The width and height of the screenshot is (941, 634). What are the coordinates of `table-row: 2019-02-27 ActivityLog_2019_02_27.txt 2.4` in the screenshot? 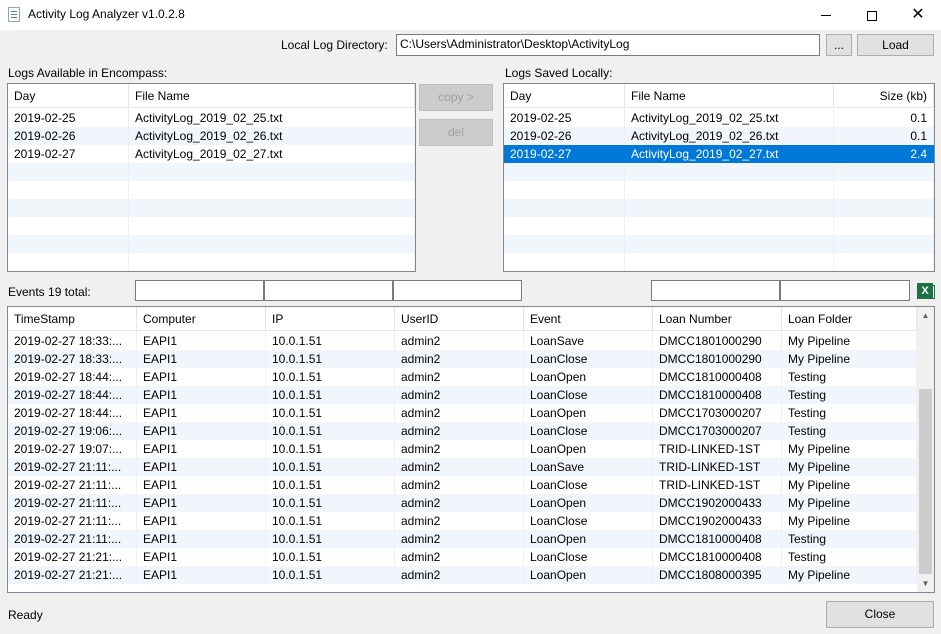 It's located at (719, 154).